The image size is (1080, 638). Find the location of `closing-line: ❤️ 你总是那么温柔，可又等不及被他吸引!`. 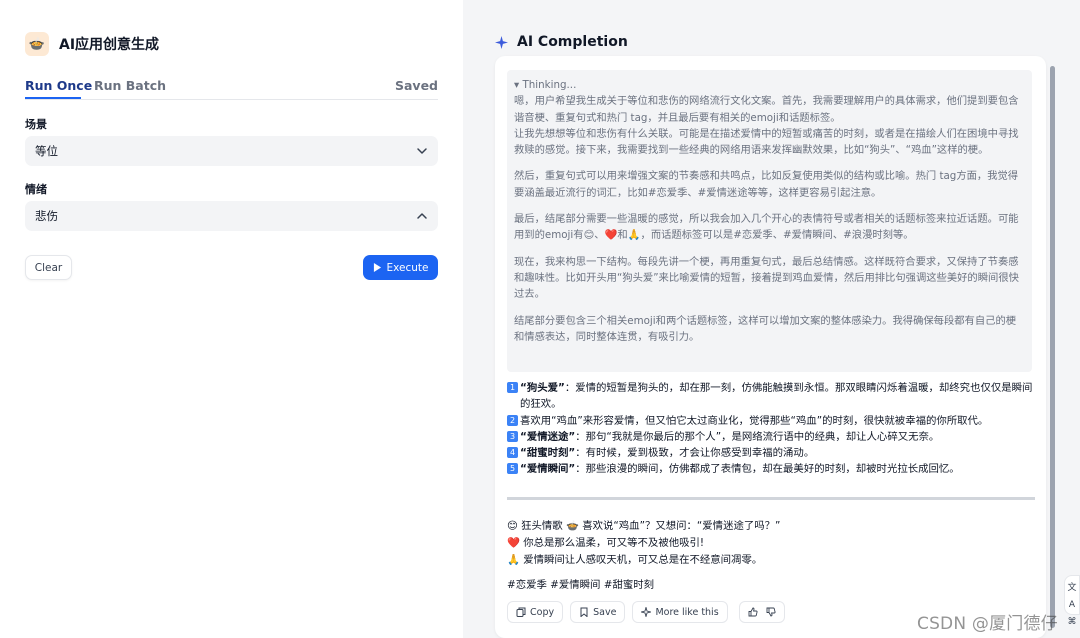

closing-line: ❤️ 你总是那么温柔，可又等不及被他吸引! is located at coordinates (606, 543).